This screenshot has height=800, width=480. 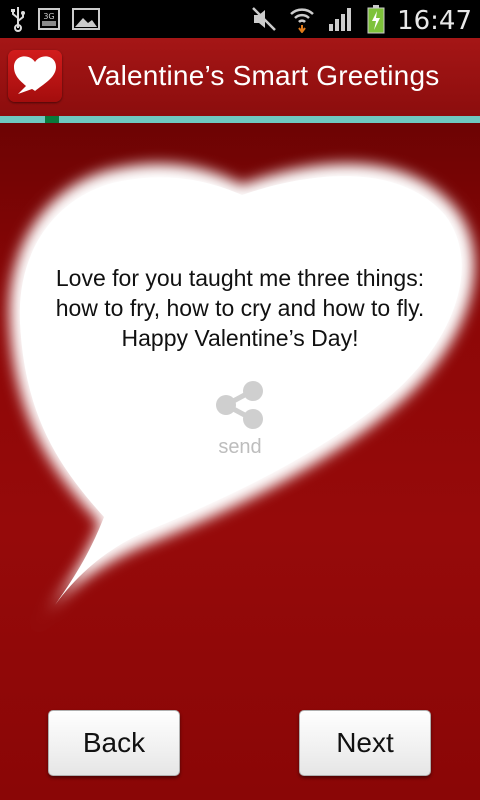 I want to click on speech-heart-icon, so click(x=35, y=76).